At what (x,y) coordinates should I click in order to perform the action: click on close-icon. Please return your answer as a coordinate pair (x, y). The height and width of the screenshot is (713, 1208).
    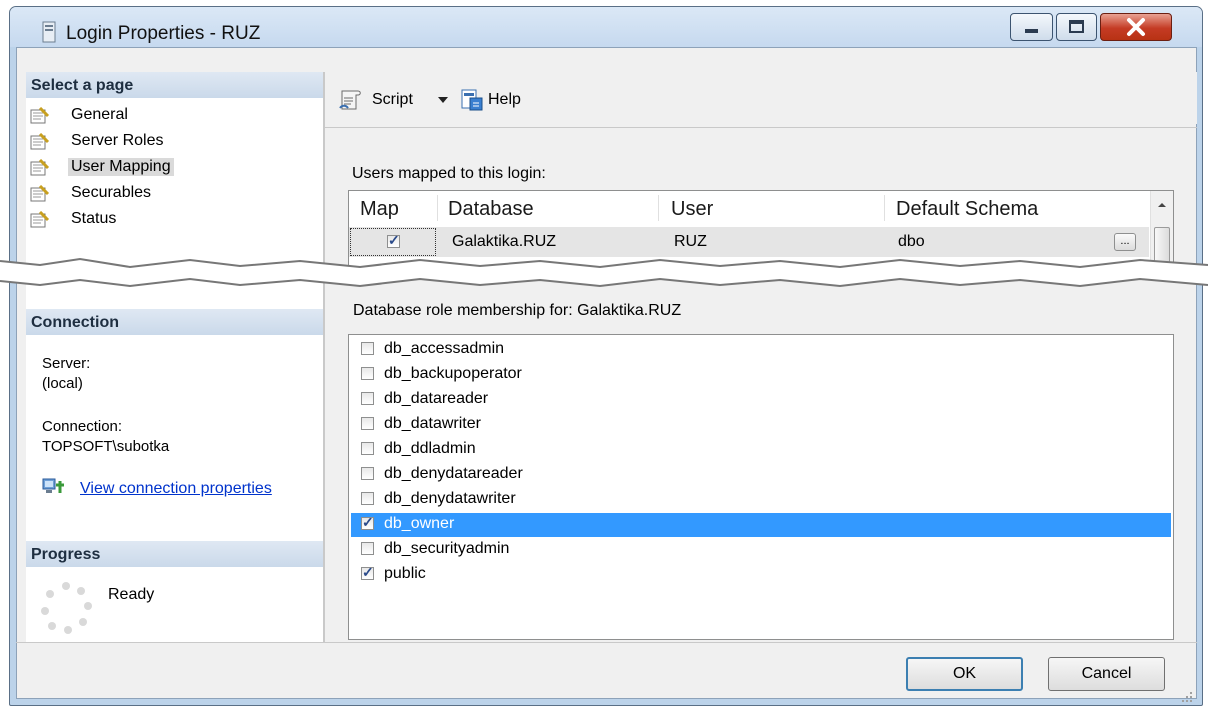
    Looking at the image, I should click on (1136, 27).